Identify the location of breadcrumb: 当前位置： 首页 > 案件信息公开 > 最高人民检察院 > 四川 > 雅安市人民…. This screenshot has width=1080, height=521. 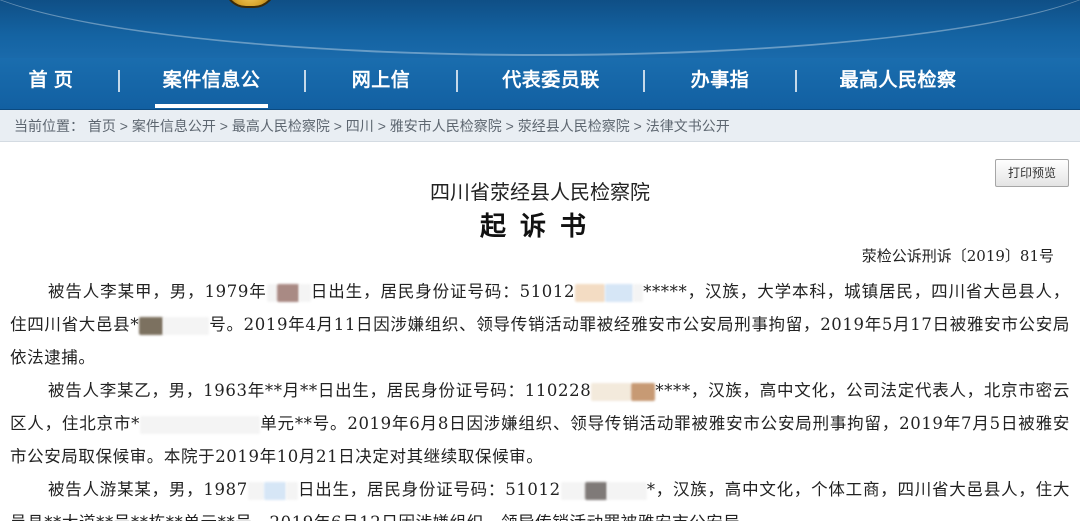
(540, 126).